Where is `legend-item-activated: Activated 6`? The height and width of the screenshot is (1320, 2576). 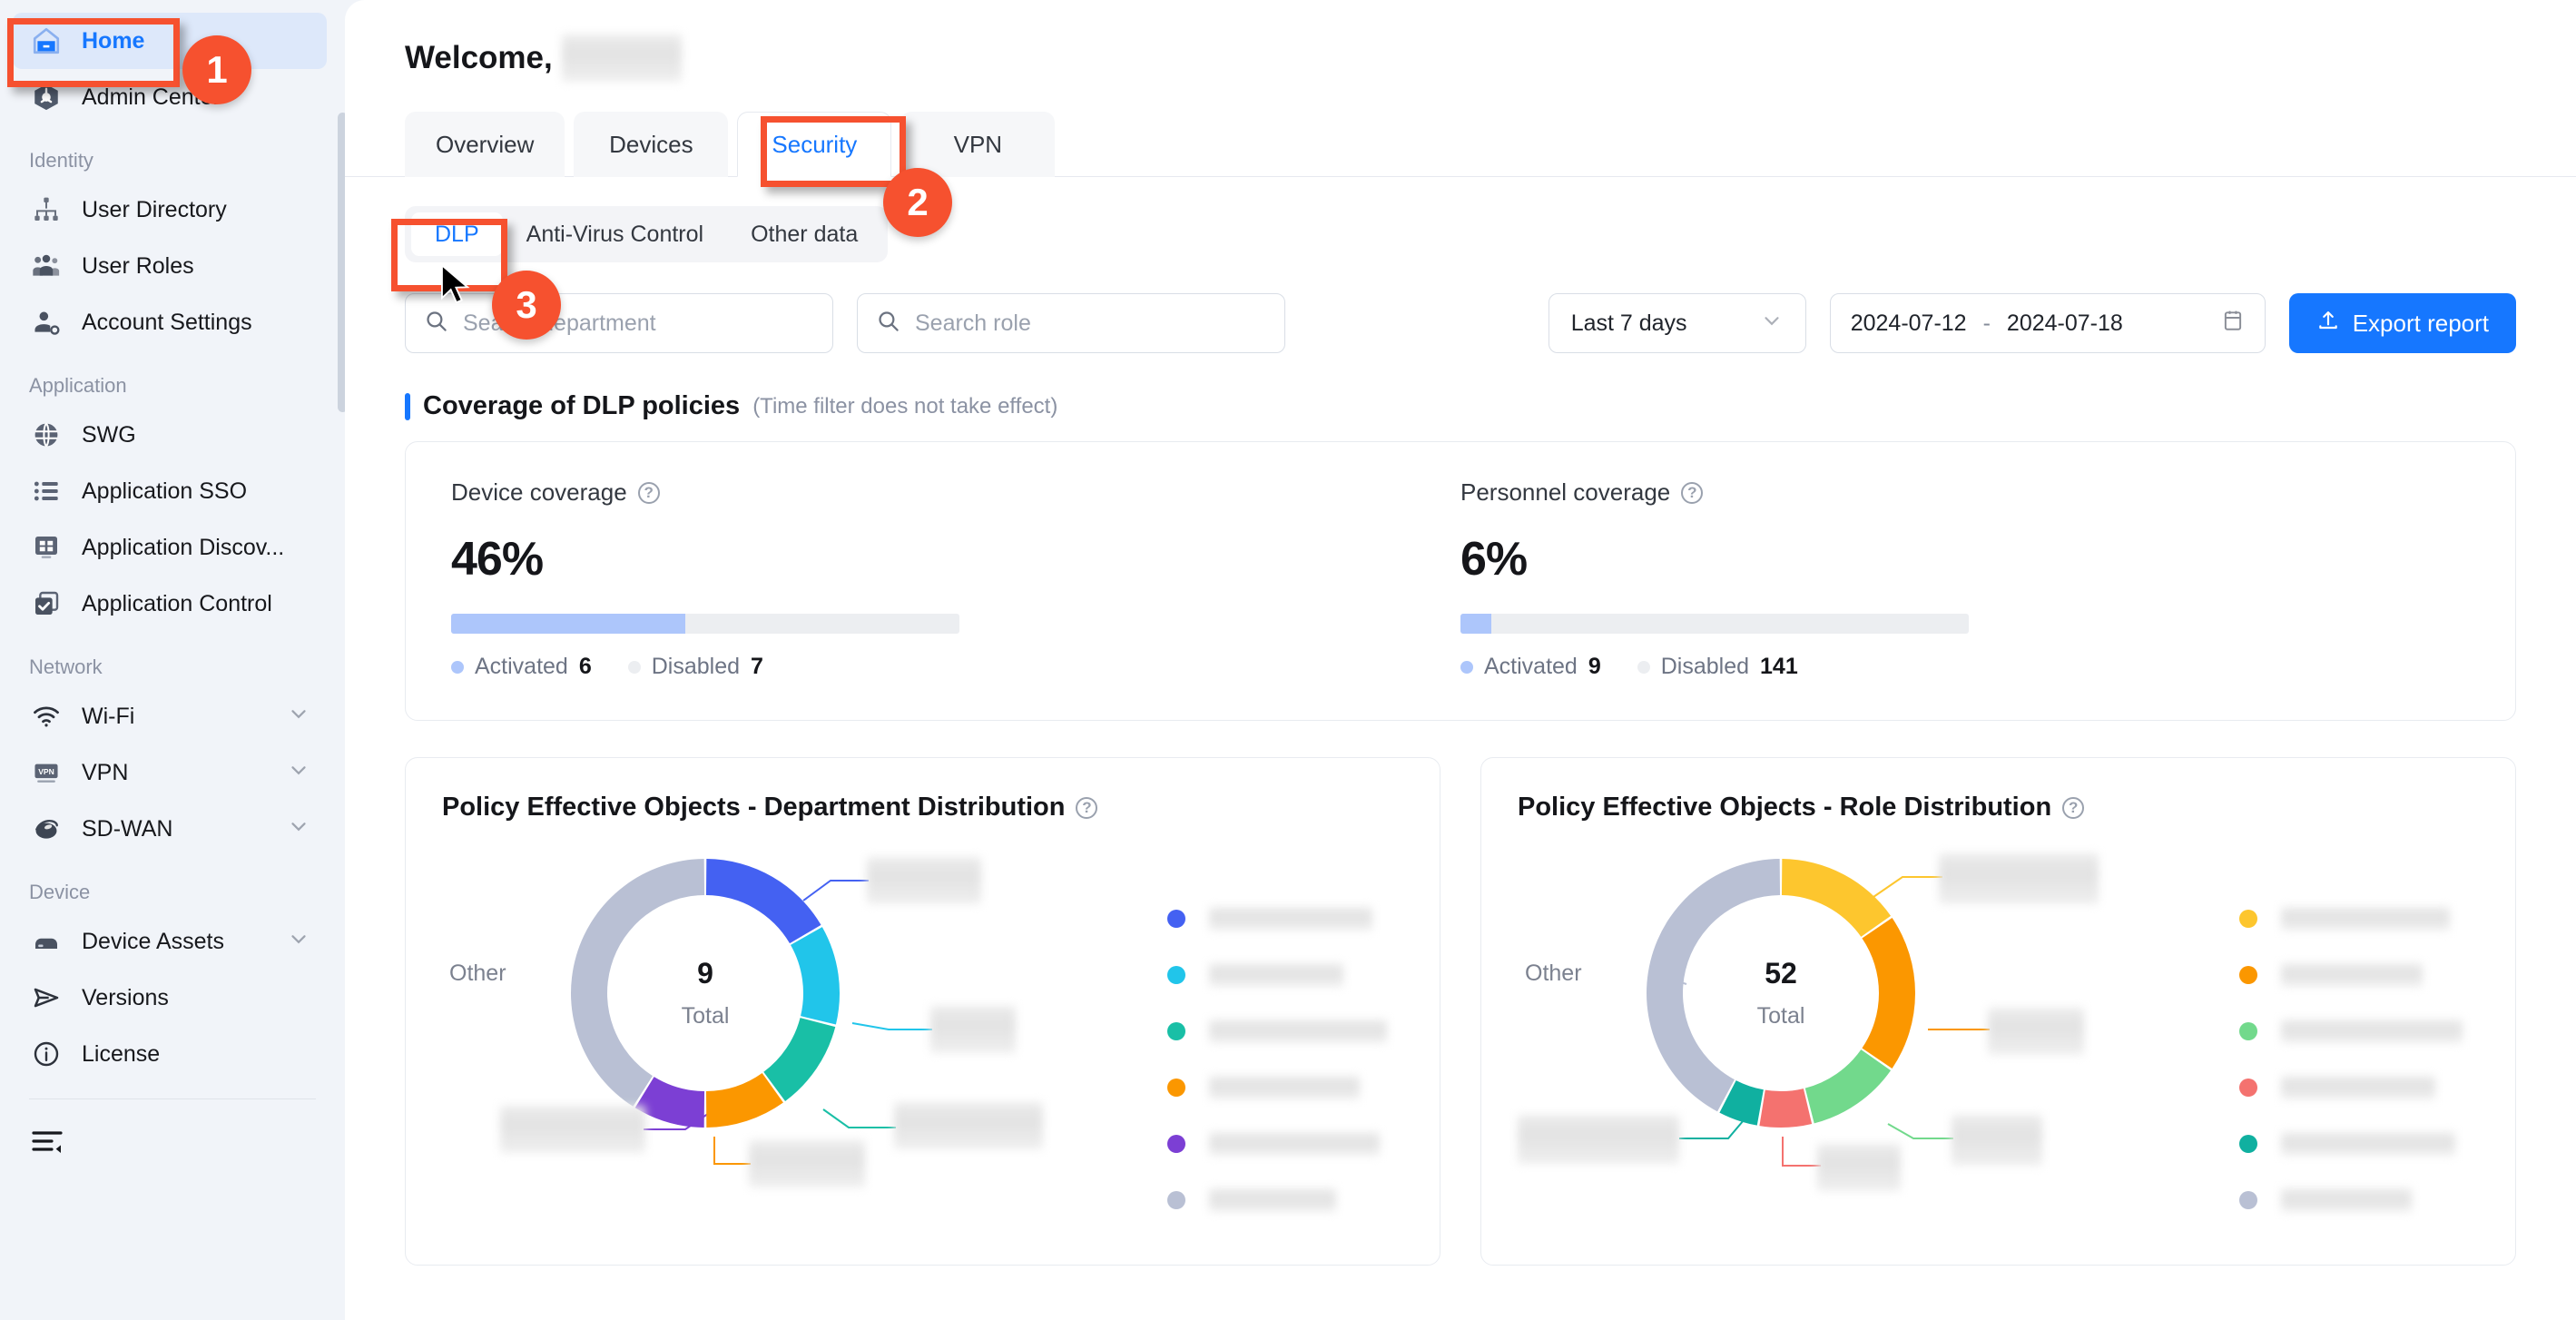
legend-item-activated: Activated 6 is located at coordinates (521, 667).